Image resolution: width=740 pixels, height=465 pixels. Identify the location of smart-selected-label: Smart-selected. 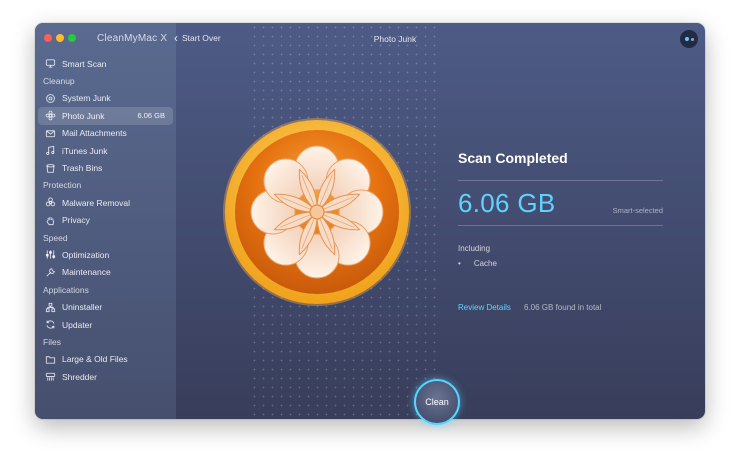
(637, 210).